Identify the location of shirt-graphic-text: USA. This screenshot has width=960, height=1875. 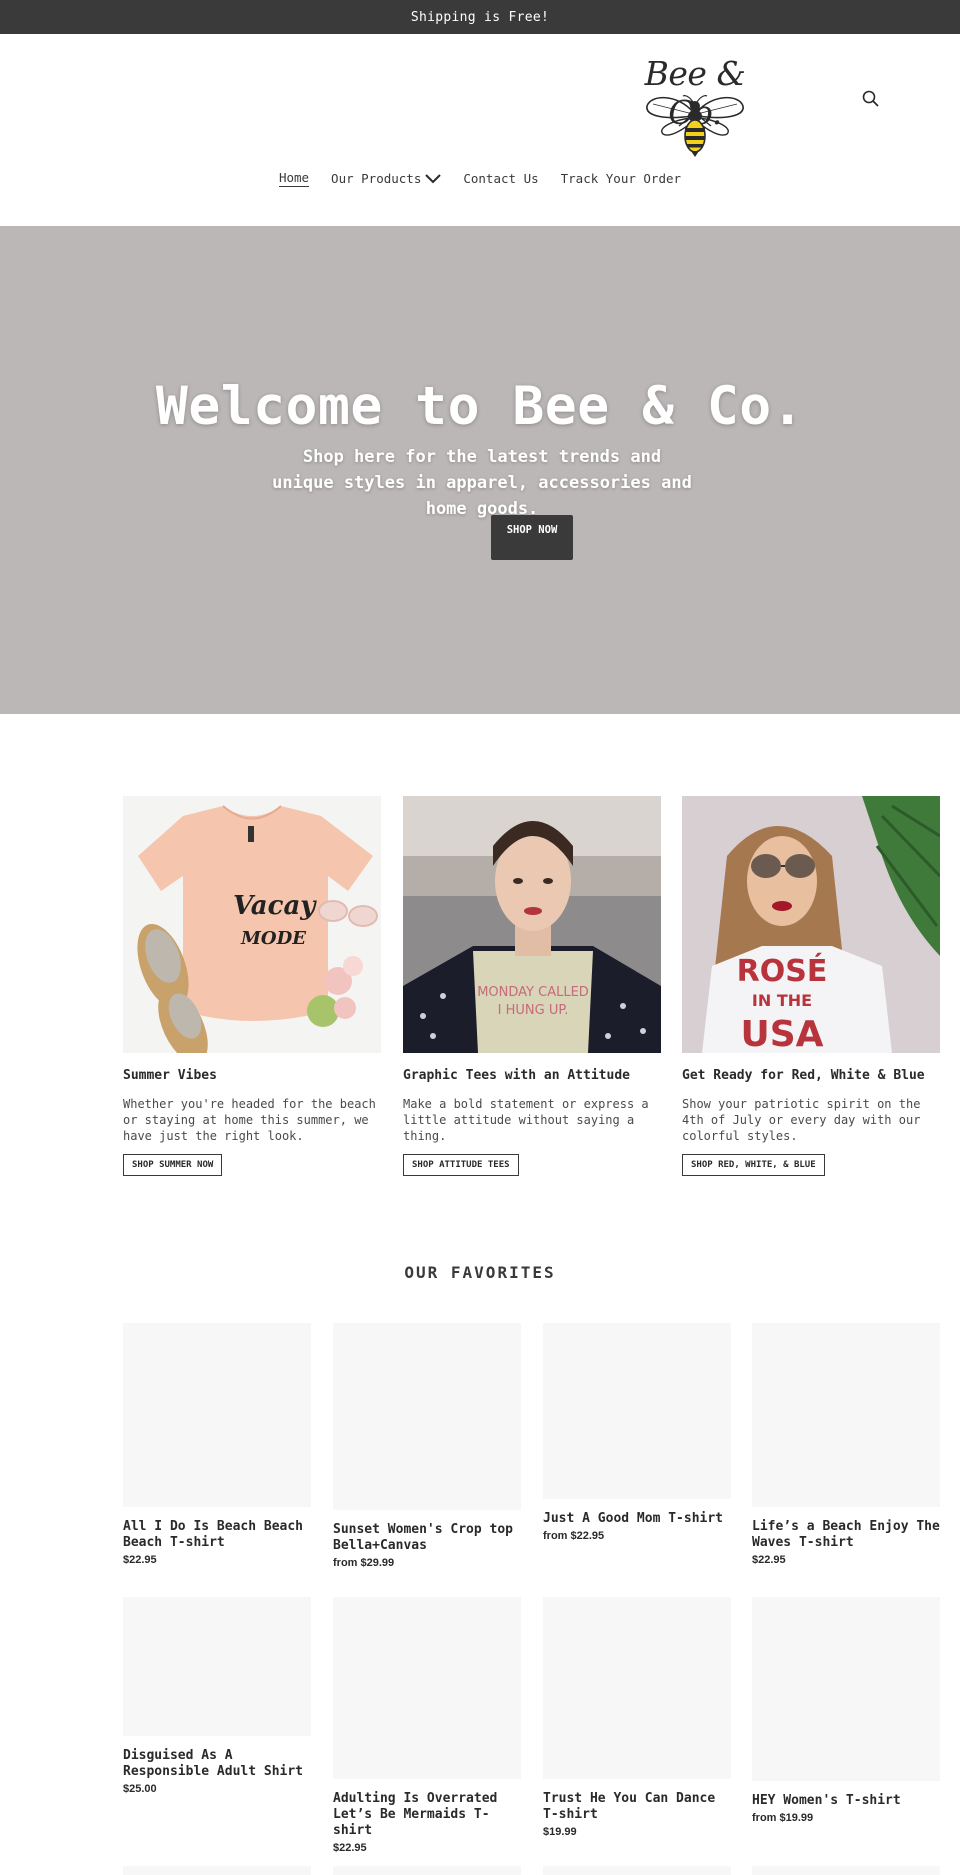
(781, 1033).